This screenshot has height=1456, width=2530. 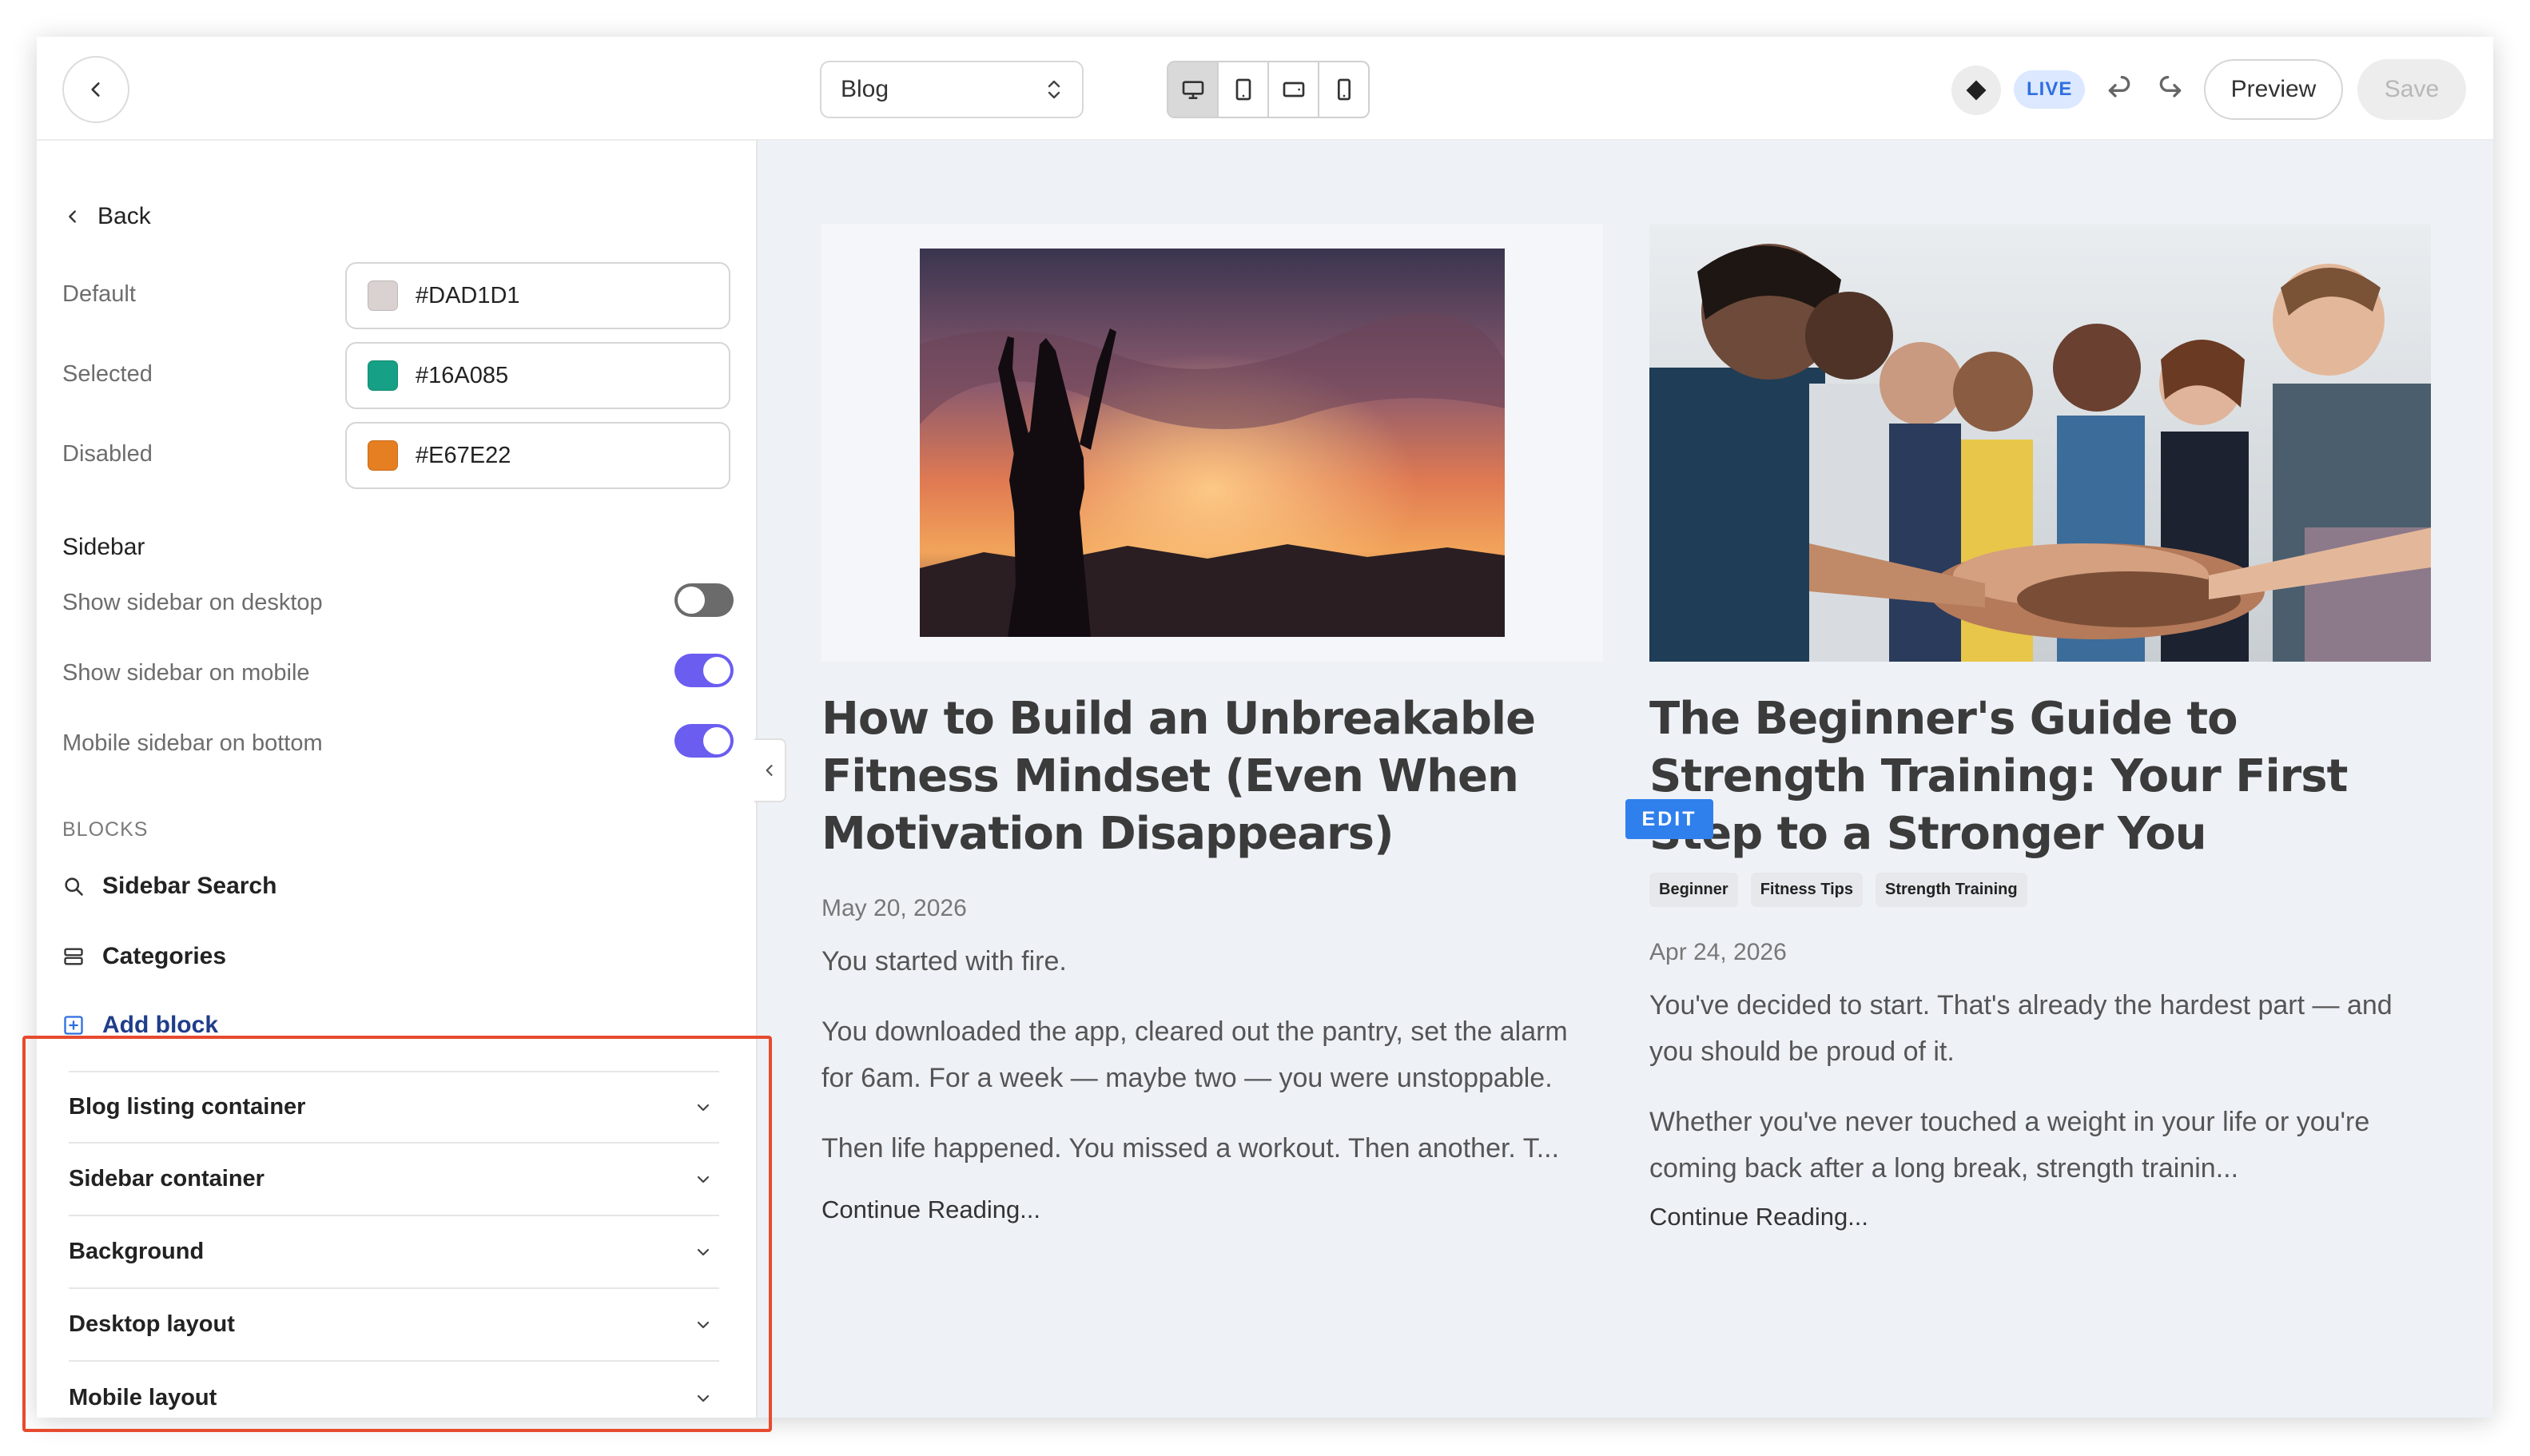 I want to click on color-row-default: Default #DAD1D1, so click(x=398, y=295).